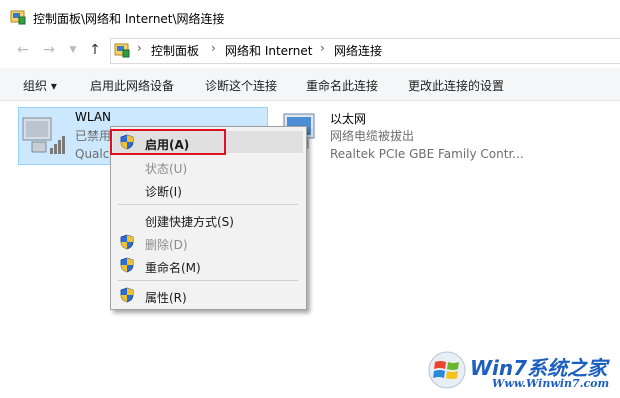 The image size is (620, 398). What do you see at coordinates (268, 50) in the screenshot?
I see `breadcrumb-network-internet: 网络和 Internet` at bounding box center [268, 50].